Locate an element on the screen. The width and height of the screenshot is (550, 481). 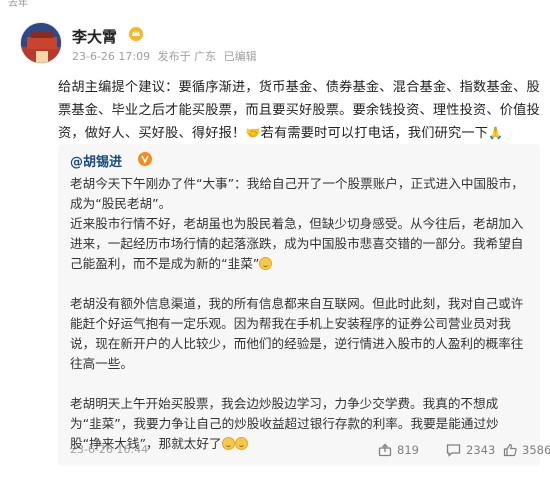
share-button: 819 is located at coordinates (398, 450).